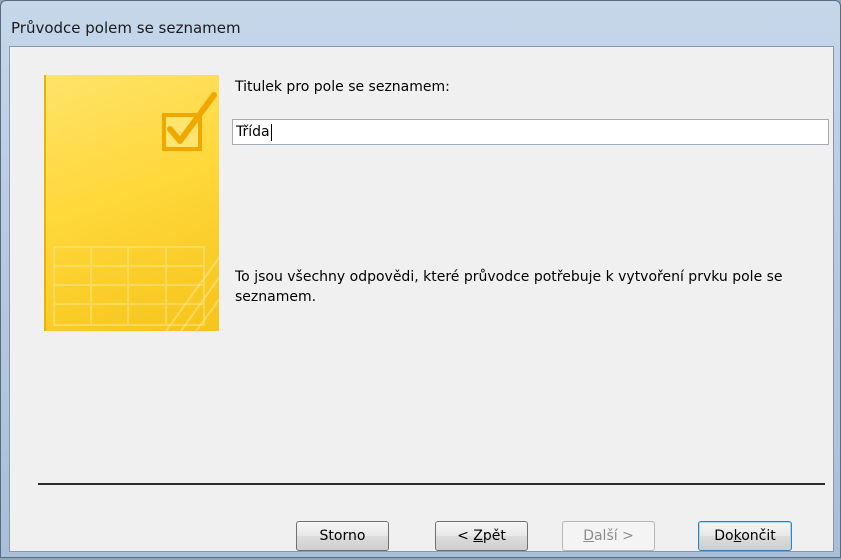 This screenshot has height=560, width=841. Describe the element at coordinates (758, 536) in the screenshot. I see `finish-button-rest: ončit` at that location.